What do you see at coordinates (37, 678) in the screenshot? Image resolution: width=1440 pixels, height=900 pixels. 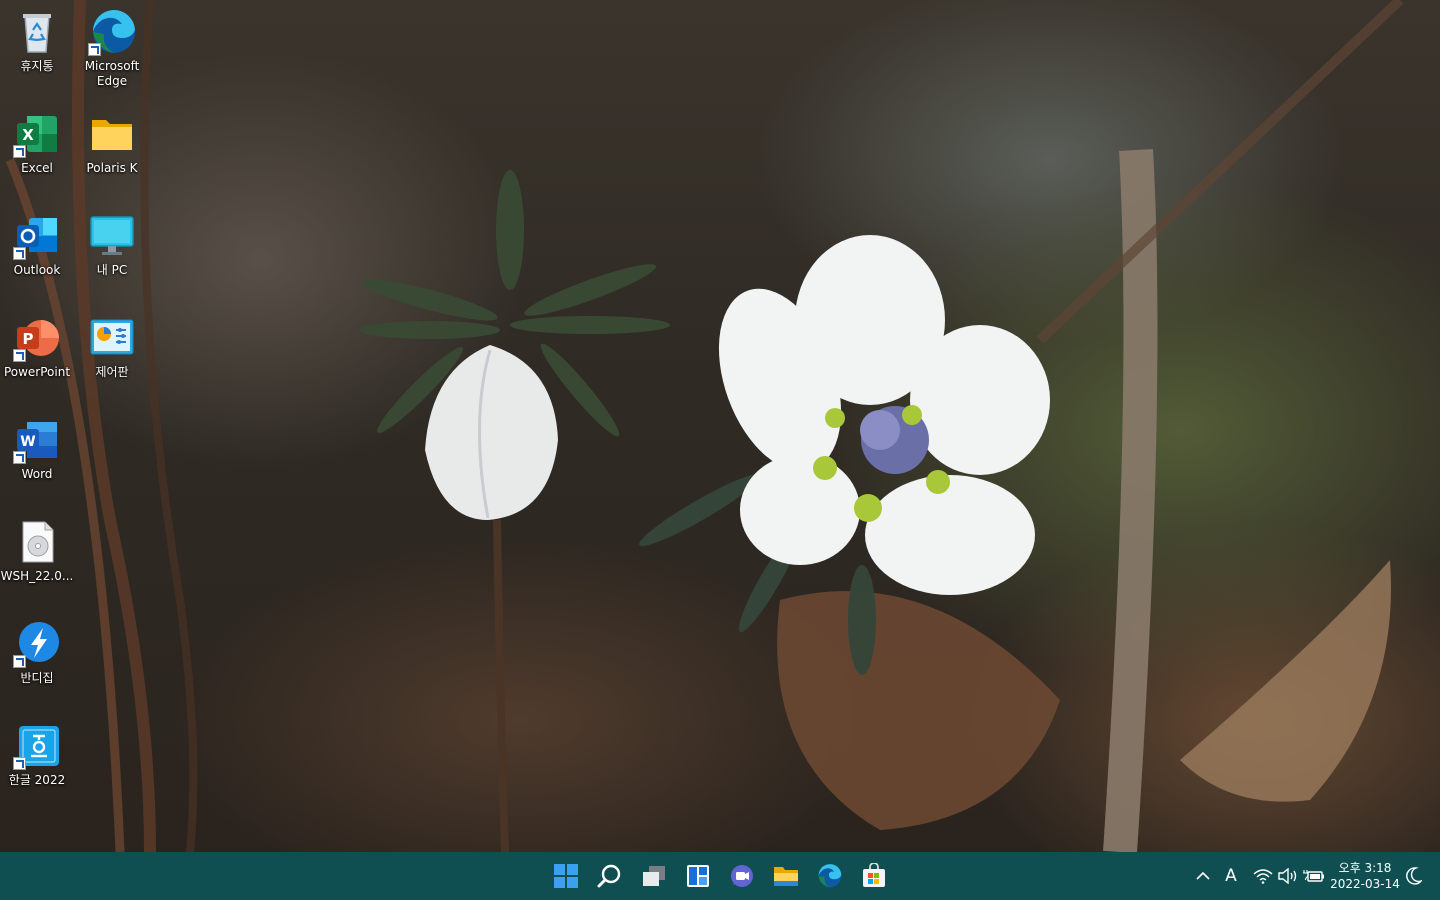 I see `desktop-icon-label: 반디집` at bounding box center [37, 678].